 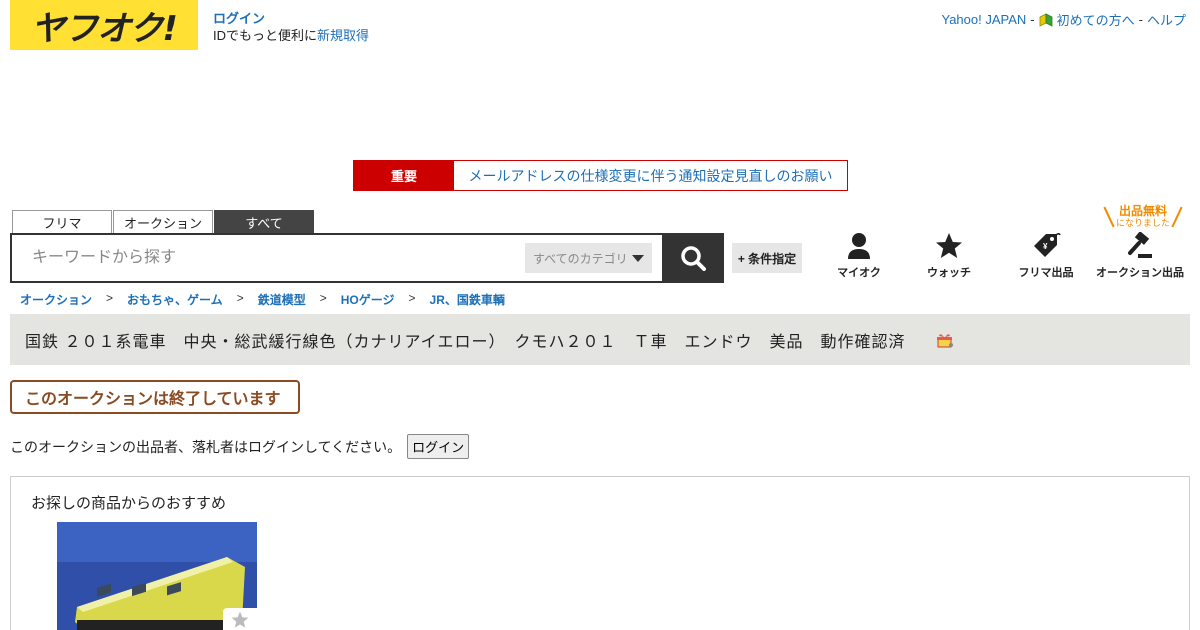 What do you see at coordinates (767, 258) in the screenshot?
I see `condition-button: + 条件指定` at bounding box center [767, 258].